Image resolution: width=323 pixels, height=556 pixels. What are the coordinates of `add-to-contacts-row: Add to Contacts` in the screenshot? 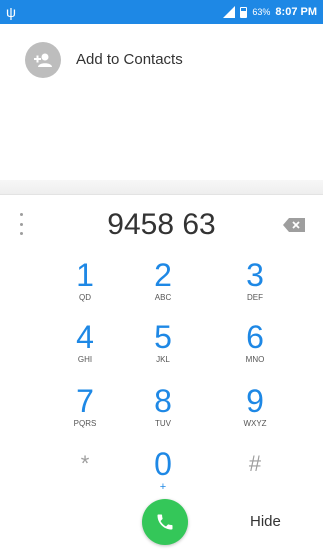 It's located at (161, 62).